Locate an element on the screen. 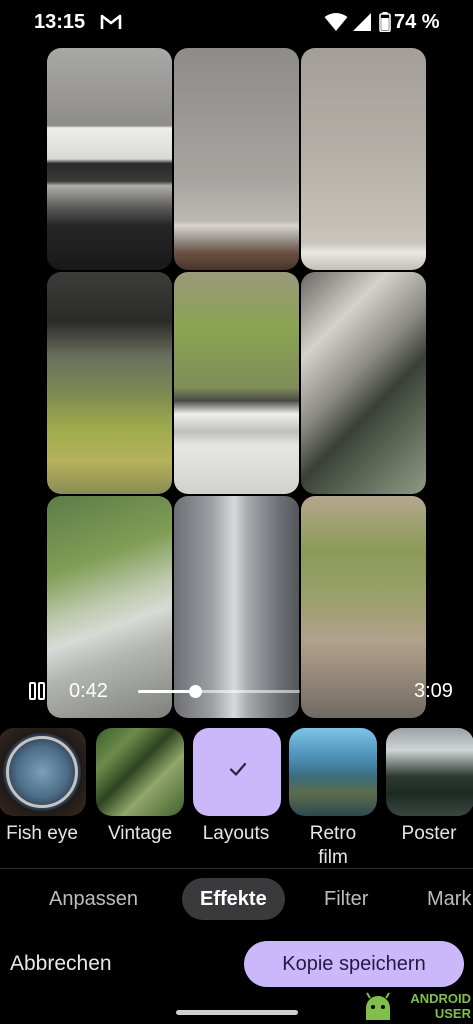  cancel-button: Abbrechen is located at coordinates (61, 964).